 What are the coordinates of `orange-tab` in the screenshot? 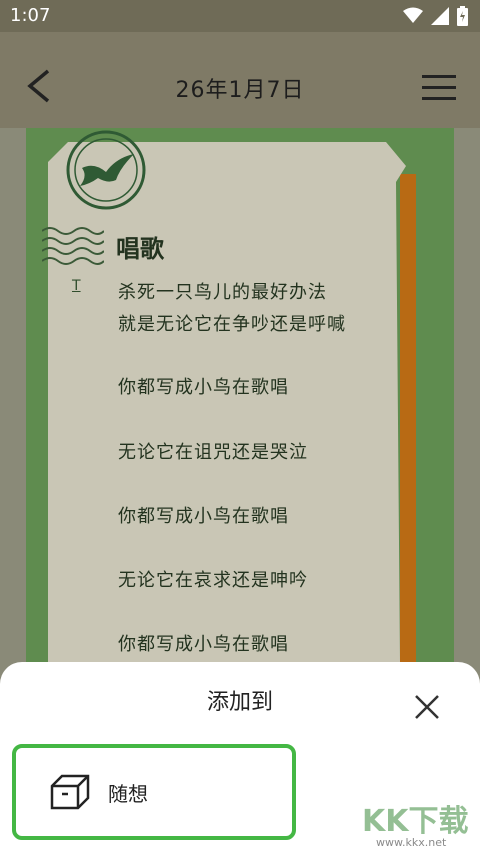 It's located at (408, 419).